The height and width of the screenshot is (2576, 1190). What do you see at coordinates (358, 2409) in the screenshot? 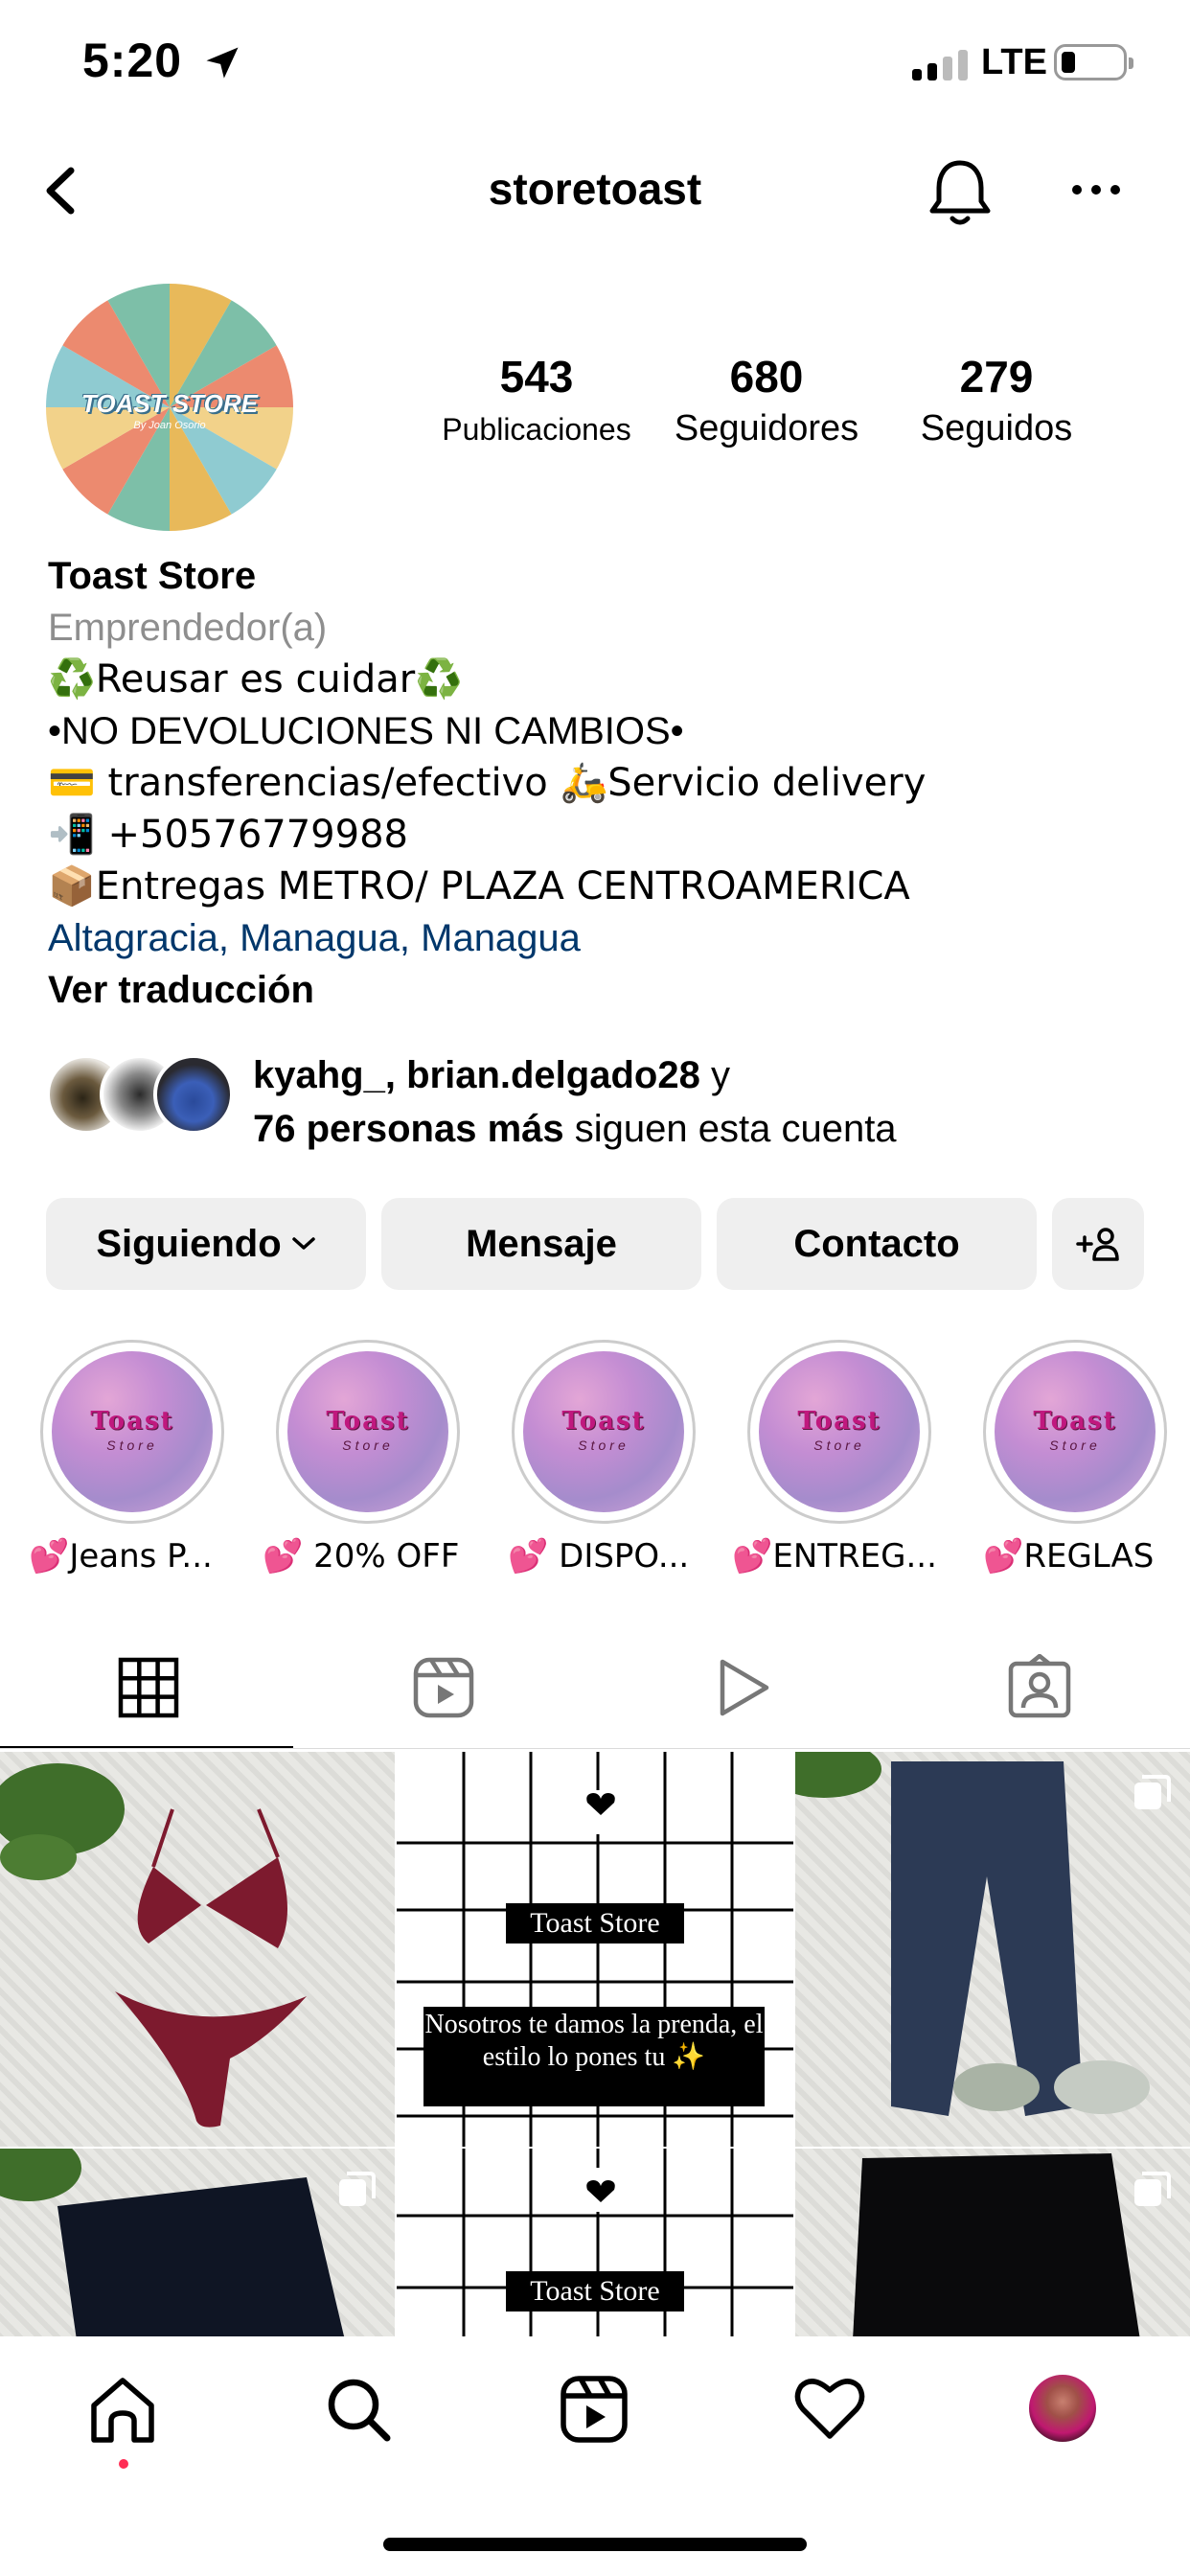
I see `search-icon` at bounding box center [358, 2409].